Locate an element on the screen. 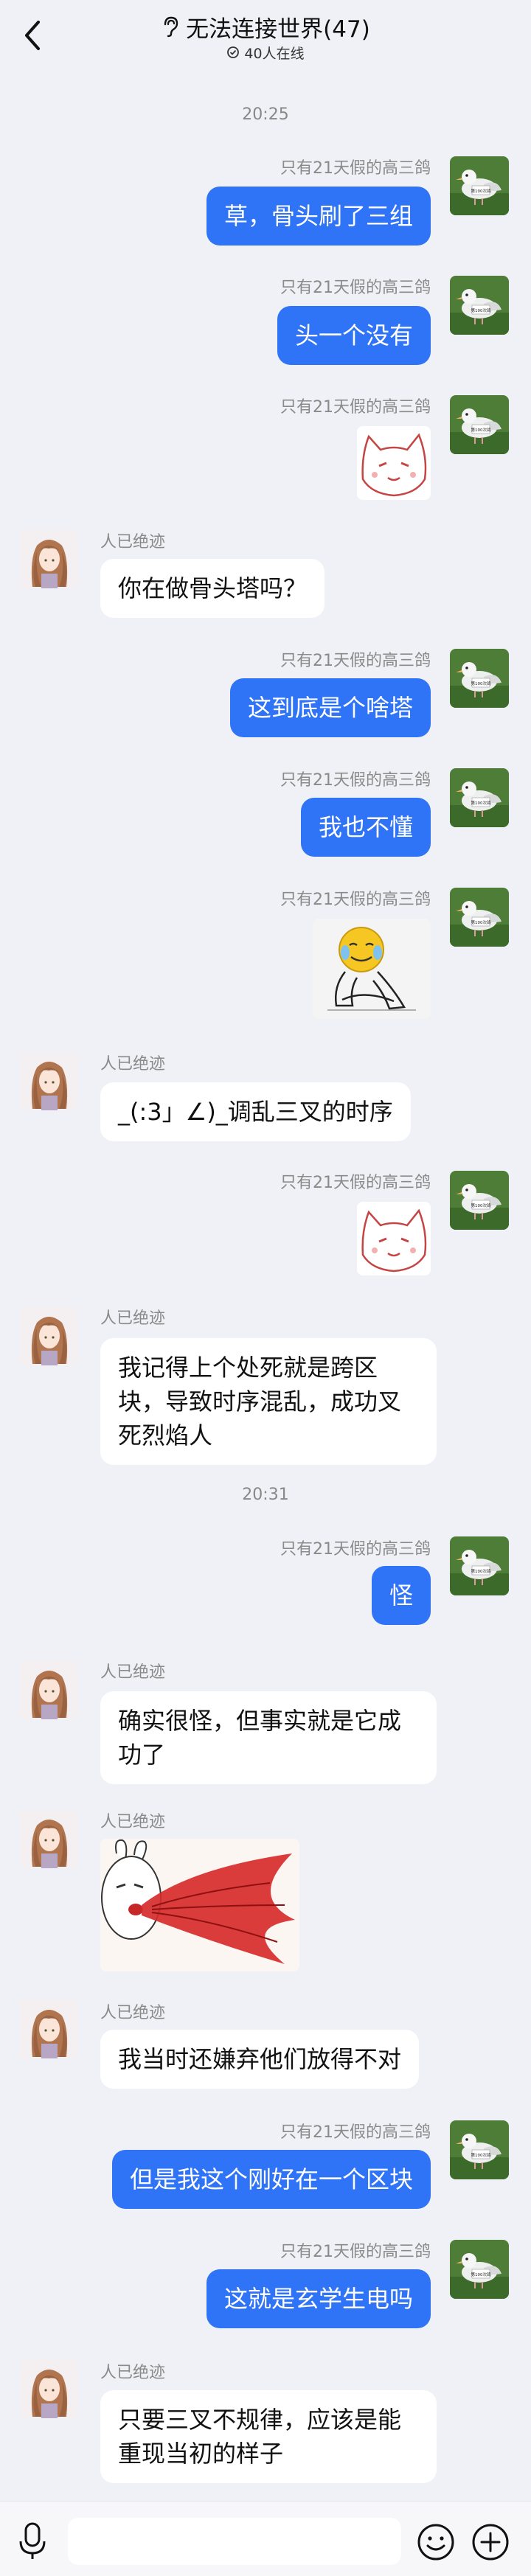 This screenshot has width=531, height=2576. microphone-icon is located at coordinates (32, 2541).